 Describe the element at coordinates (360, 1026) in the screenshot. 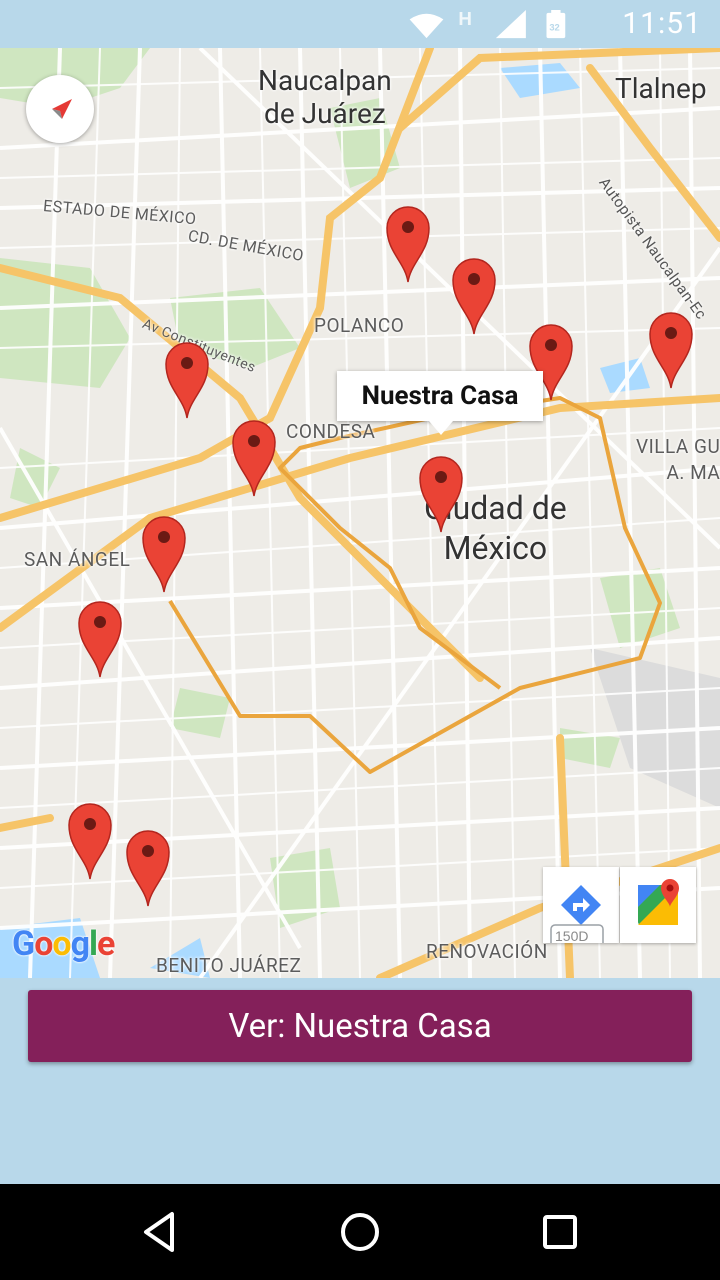

I see `view-place-button: Ver: Nuestra Casa` at that location.